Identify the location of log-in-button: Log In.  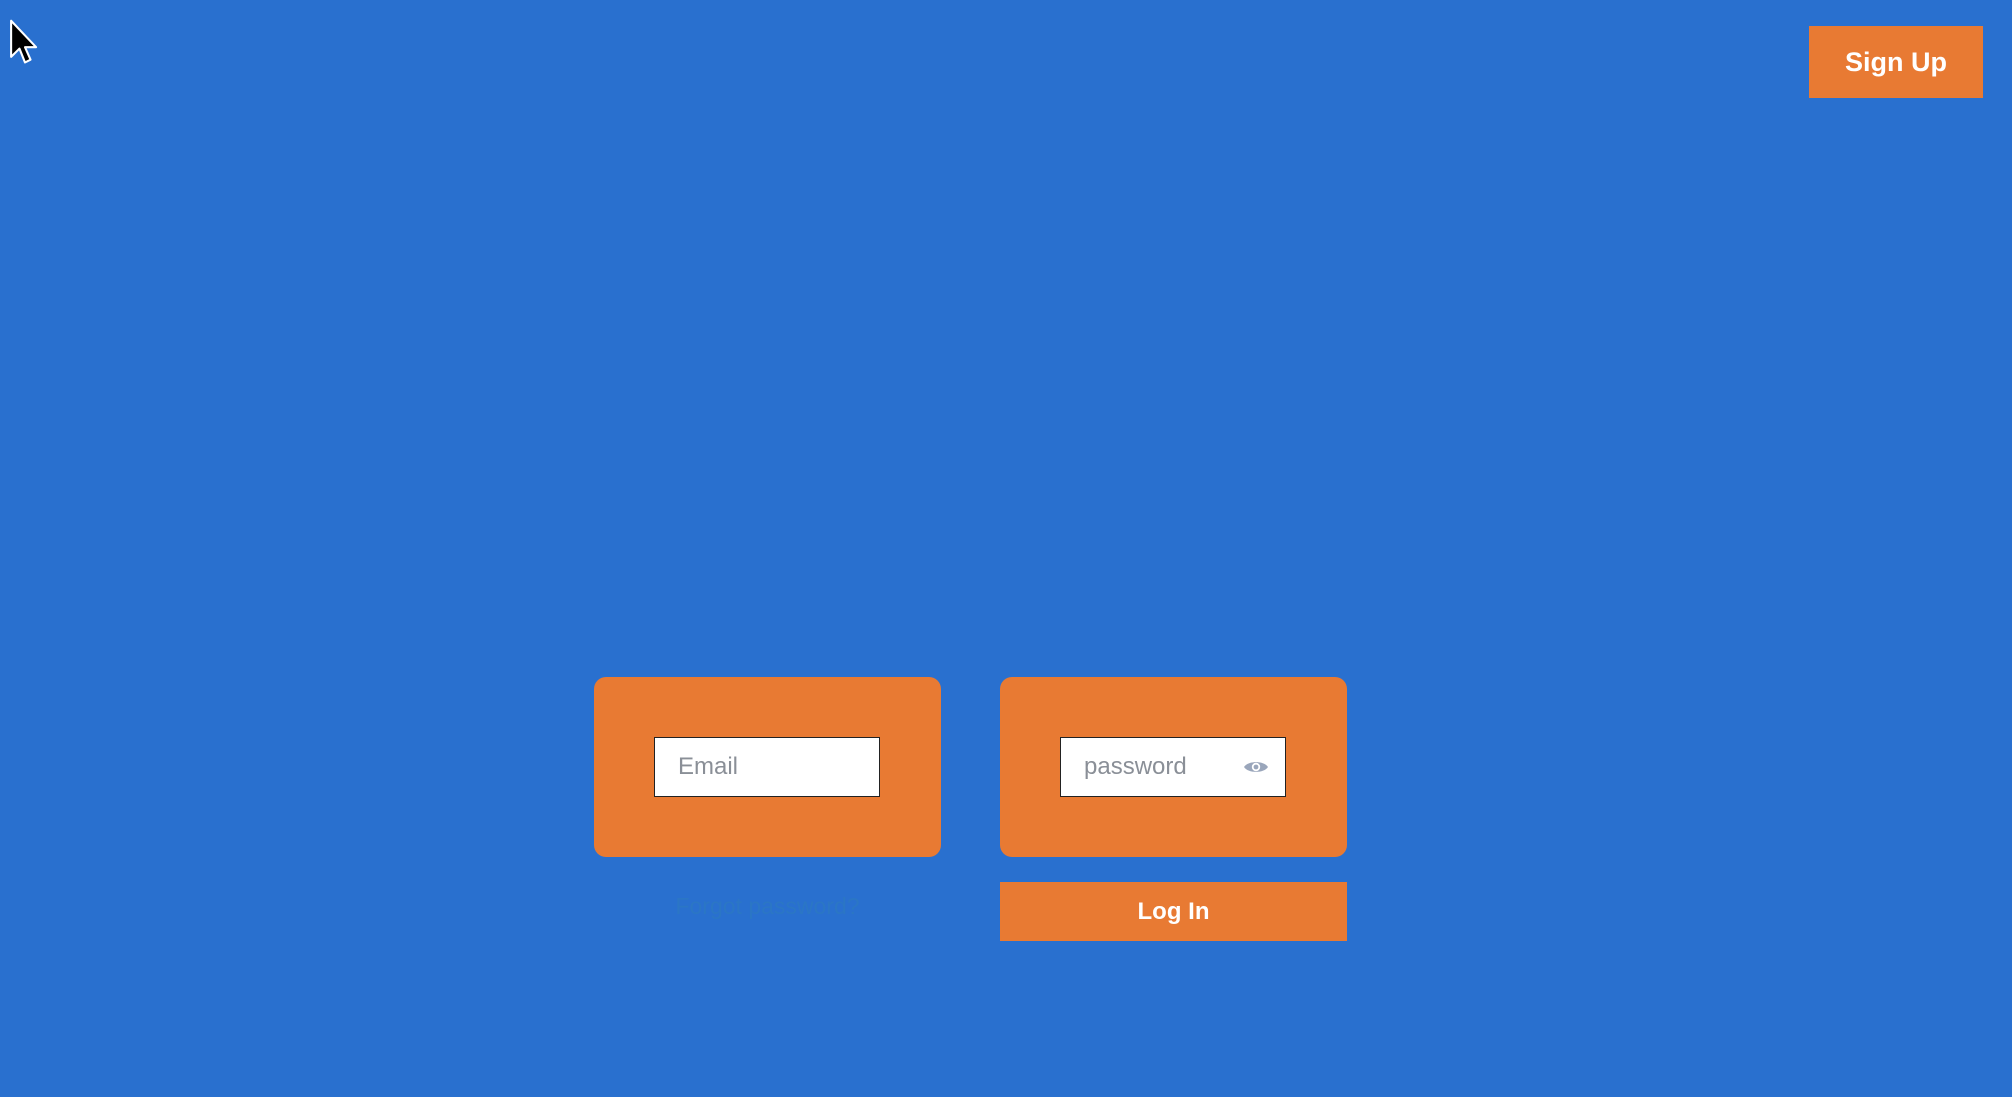
(1173, 911).